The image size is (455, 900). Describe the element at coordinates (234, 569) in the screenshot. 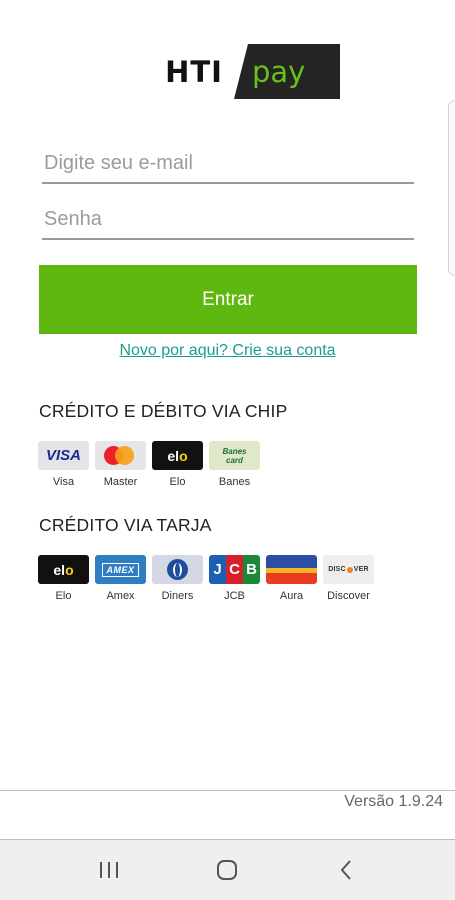

I see `jcb-icon: J C B` at that location.